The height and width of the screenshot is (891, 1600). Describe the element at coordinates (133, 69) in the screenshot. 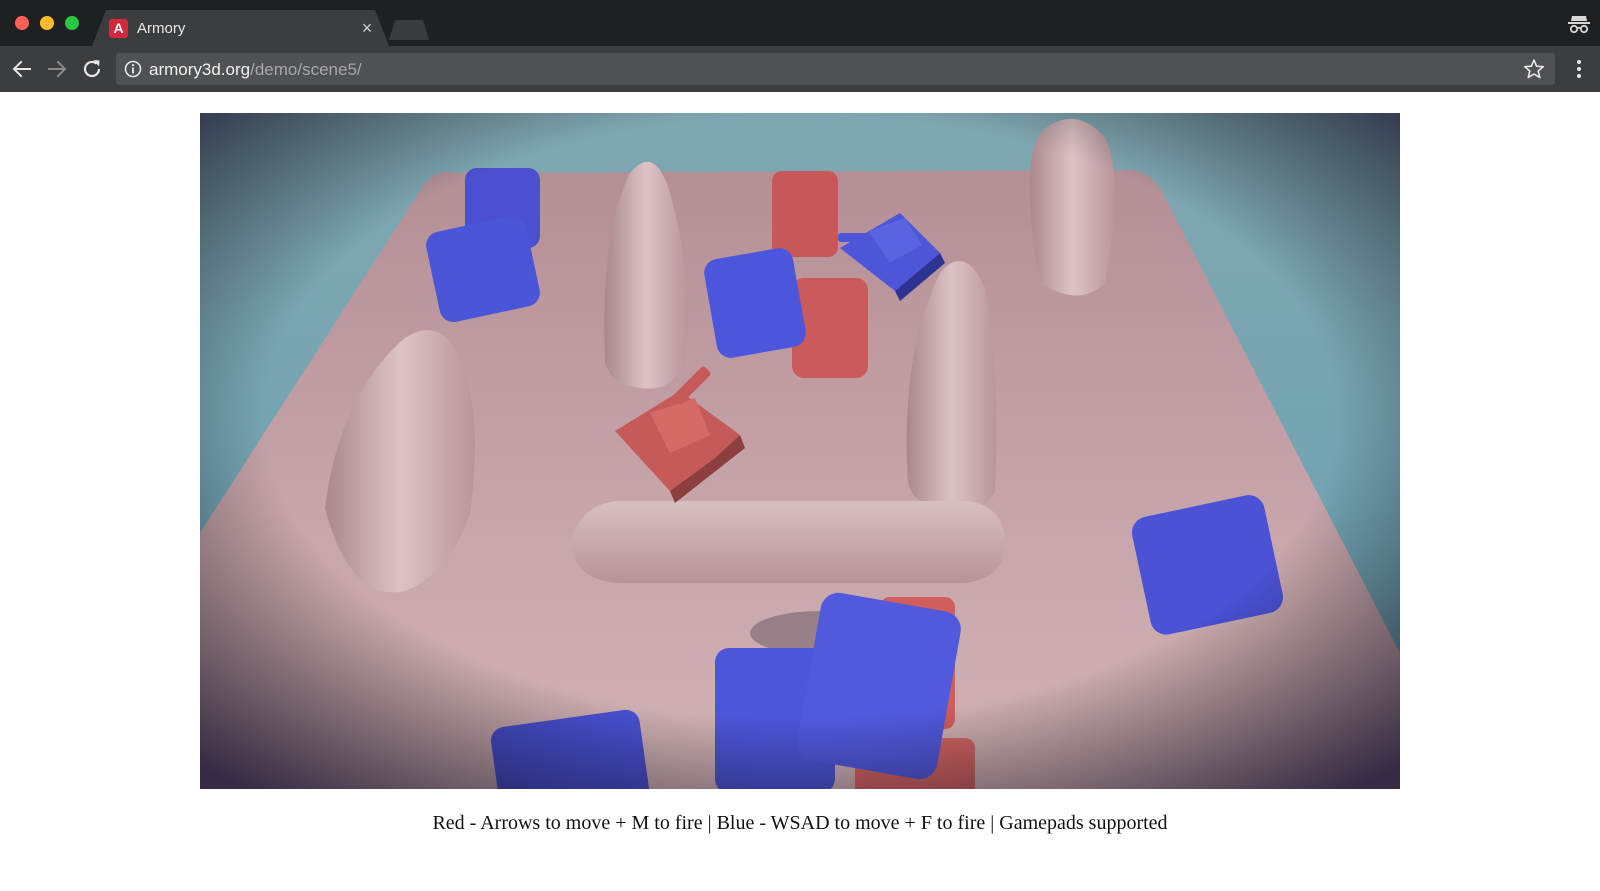

I see `info-icon` at that location.